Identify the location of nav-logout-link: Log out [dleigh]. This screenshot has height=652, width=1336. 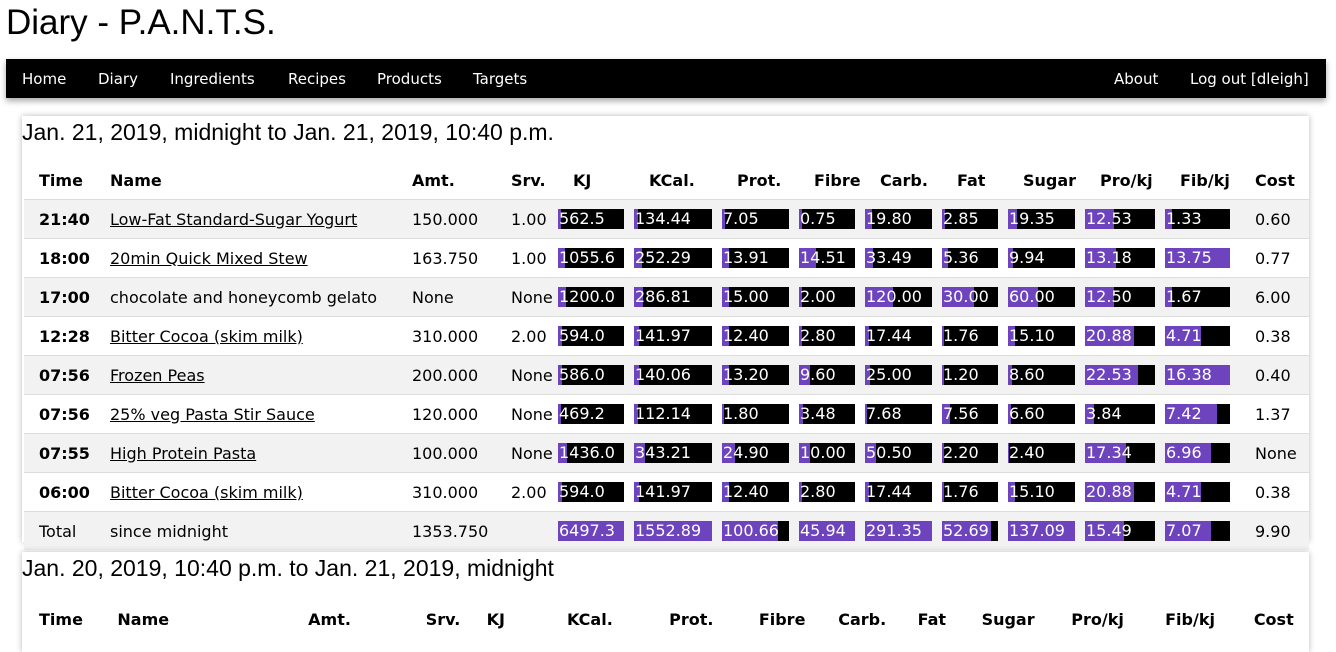
(1249, 78).